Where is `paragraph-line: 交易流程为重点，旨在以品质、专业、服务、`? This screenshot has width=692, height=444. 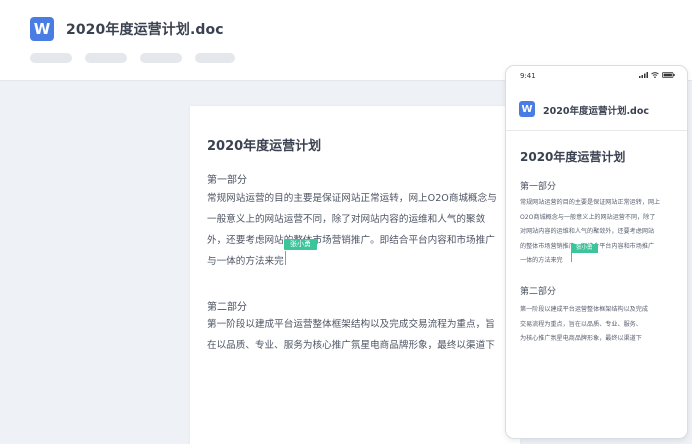
paragraph-line: 交易流程为重点，旨在以品质、专业、服务、 is located at coordinates (581, 324).